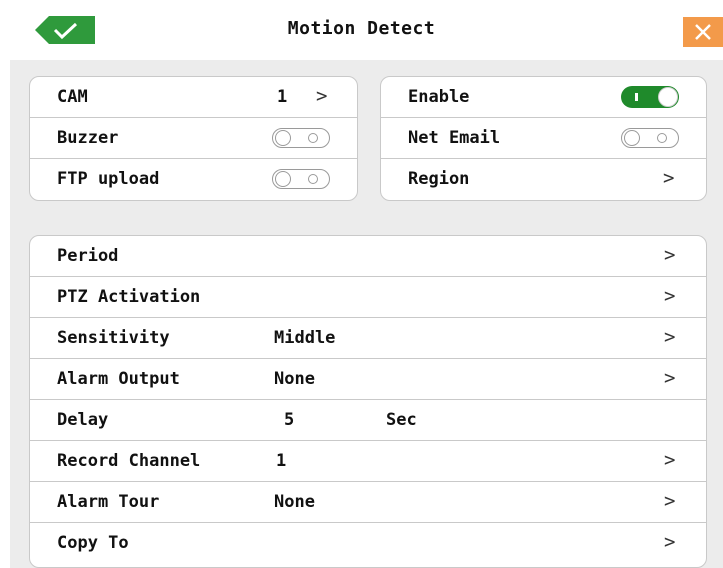 Image resolution: width=723 pixels, height=568 pixels. What do you see at coordinates (368, 338) in the screenshot?
I see `sensitivity-row: Sensitivity Middle >` at bounding box center [368, 338].